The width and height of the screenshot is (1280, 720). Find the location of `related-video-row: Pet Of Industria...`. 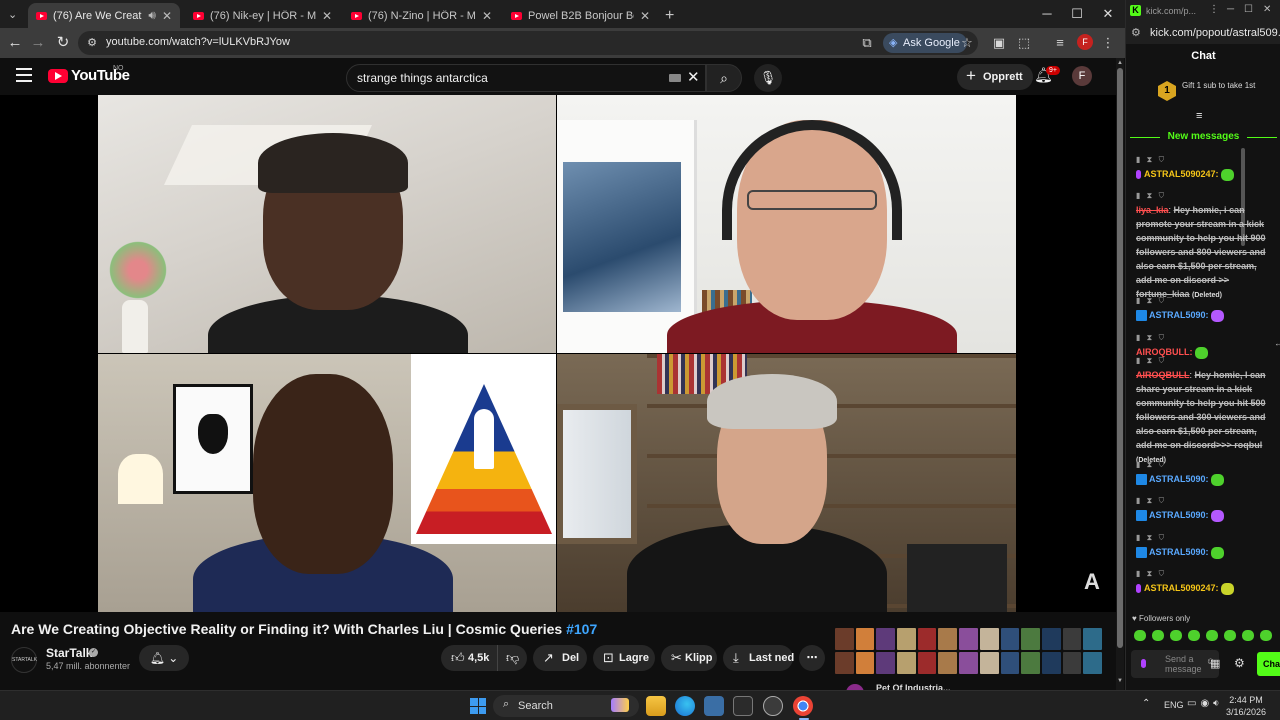

related-video-row: Pet Of Industria... is located at coordinates (971, 687).